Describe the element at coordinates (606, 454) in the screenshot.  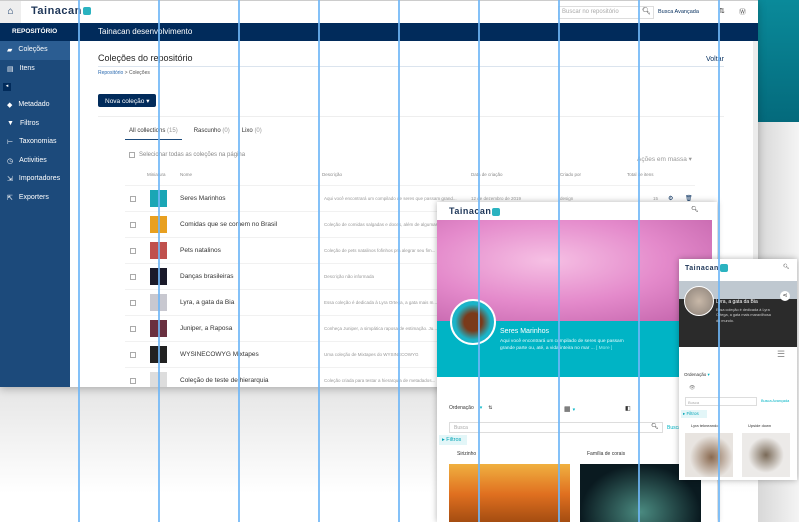
I see `item-title: Família de corais` at that location.